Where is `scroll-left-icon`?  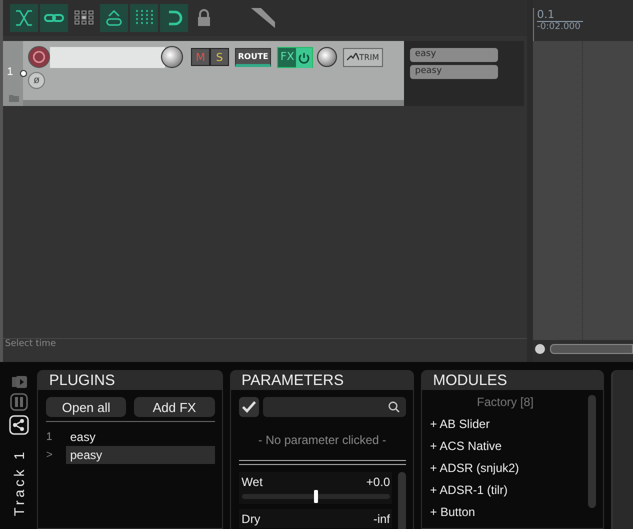
scroll-left-icon is located at coordinates (540, 349).